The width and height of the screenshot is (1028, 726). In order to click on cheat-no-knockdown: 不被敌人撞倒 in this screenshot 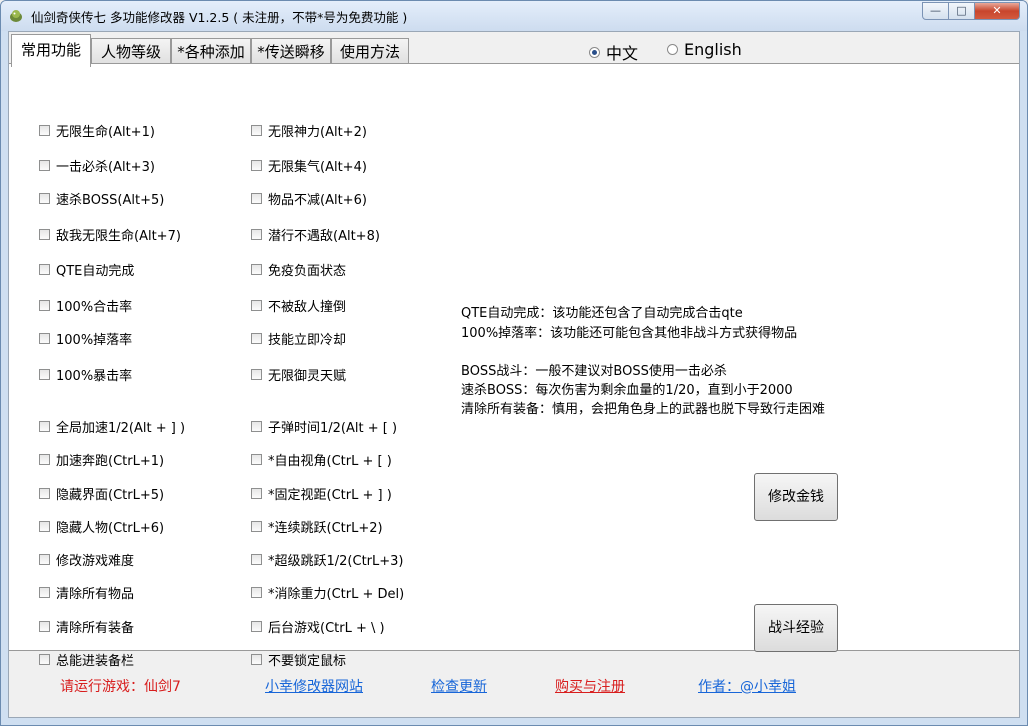, I will do `click(298, 305)`.